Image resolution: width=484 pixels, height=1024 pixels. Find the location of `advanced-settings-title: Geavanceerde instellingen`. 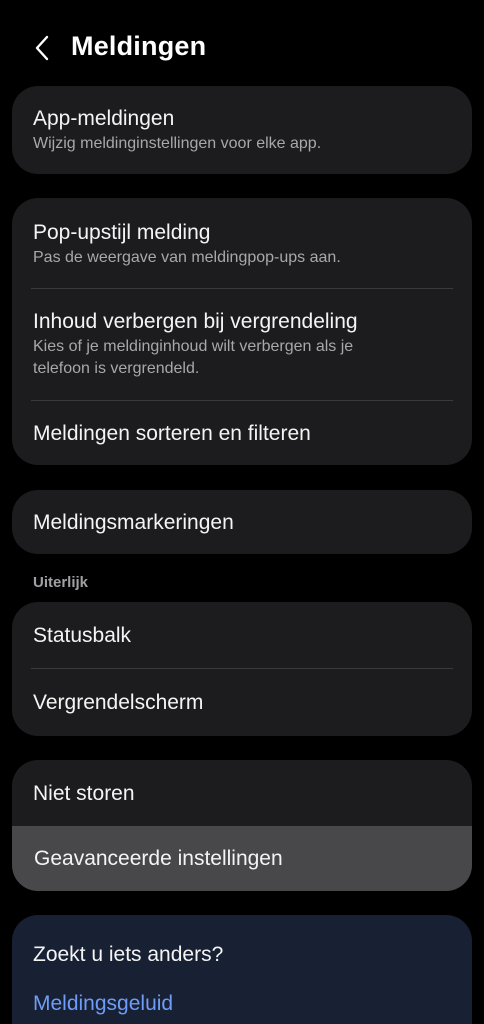

advanced-settings-title: Geavanceerde instellingen is located at coordinates (158, 858).